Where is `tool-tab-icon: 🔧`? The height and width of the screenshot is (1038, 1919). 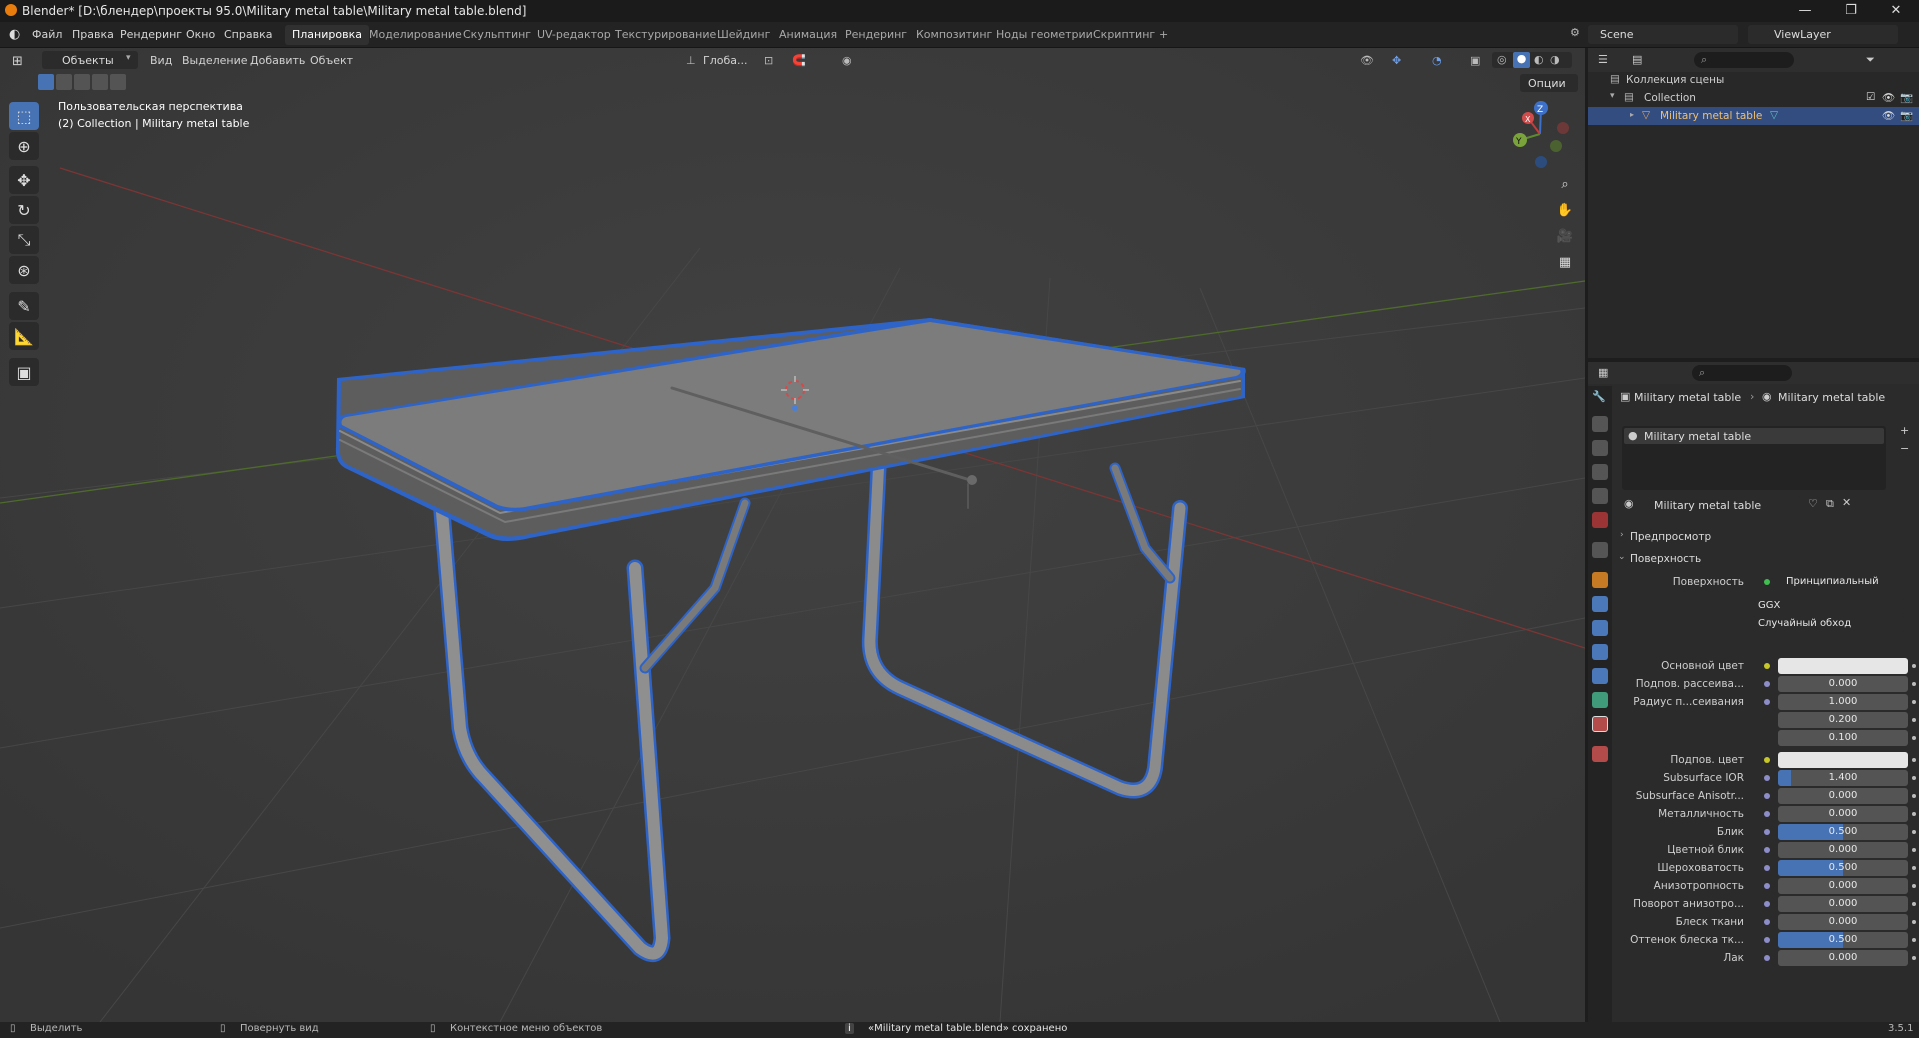
tool-tab-icon: 🔧 is located at coordinates (1600, 398).